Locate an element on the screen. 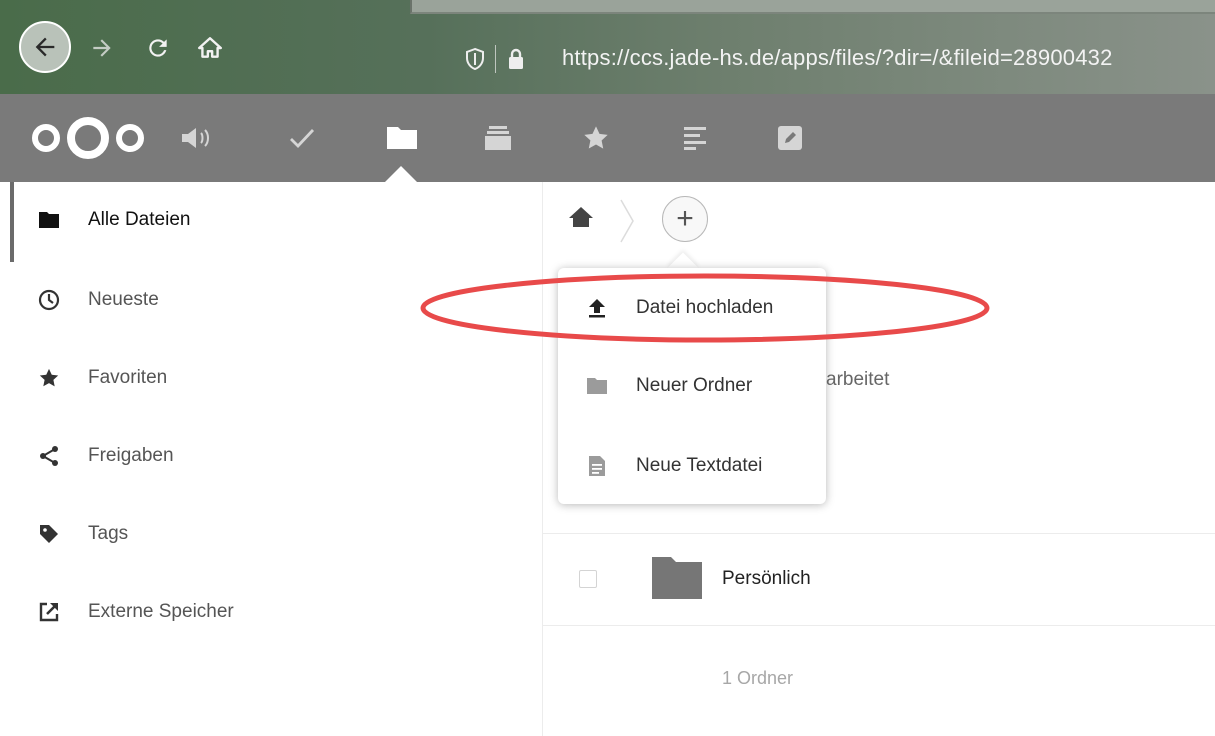 This screenshot has width=1215, height=736. notes-icon is located at coordinates (696, 138).